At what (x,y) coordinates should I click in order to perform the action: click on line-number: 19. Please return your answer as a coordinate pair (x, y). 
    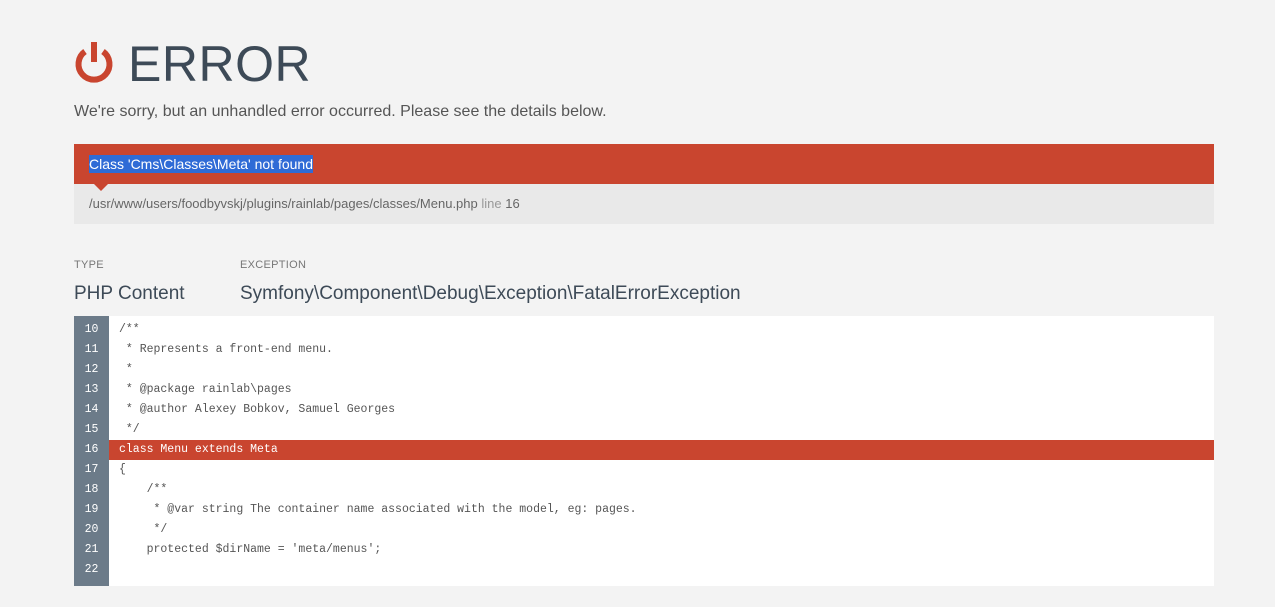
    Looking at the image, I should click on (91, 509).